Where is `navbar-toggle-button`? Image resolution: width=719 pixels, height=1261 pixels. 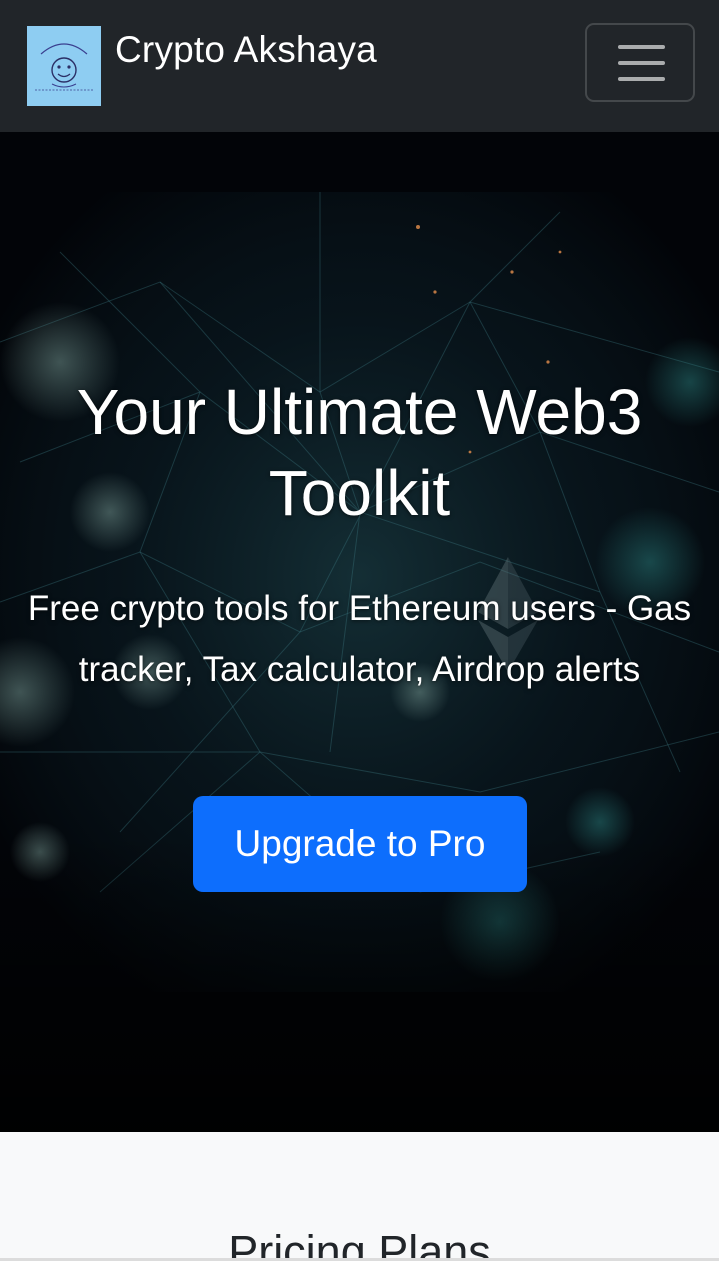
navbar-toggle-button is located at coordinates (640, 62).